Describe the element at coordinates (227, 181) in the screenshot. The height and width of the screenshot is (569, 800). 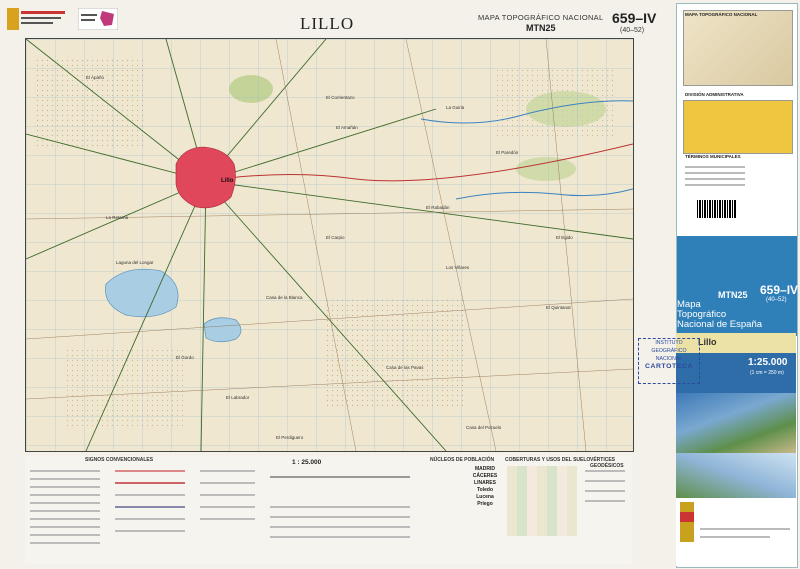
I see `town-label: Lillo` at that location.